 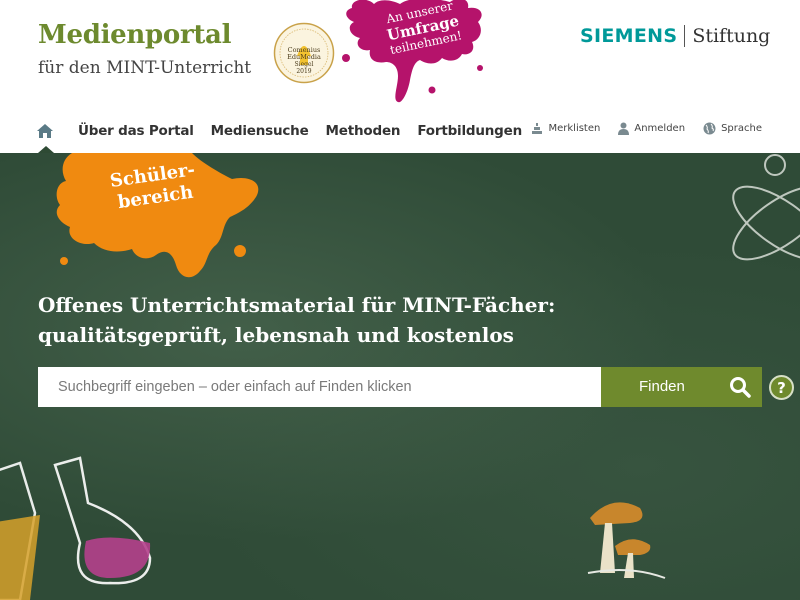 I want to click on anmelden-link: Anmelden, so click(x=651, y=128).